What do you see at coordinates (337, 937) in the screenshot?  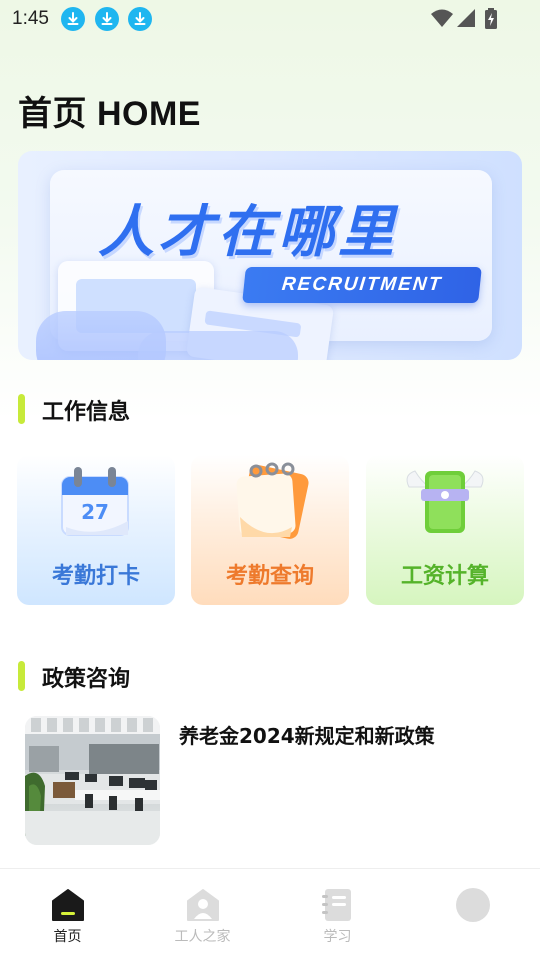 I see `nav-label-study: 学习` at bounding box center [337, 937].